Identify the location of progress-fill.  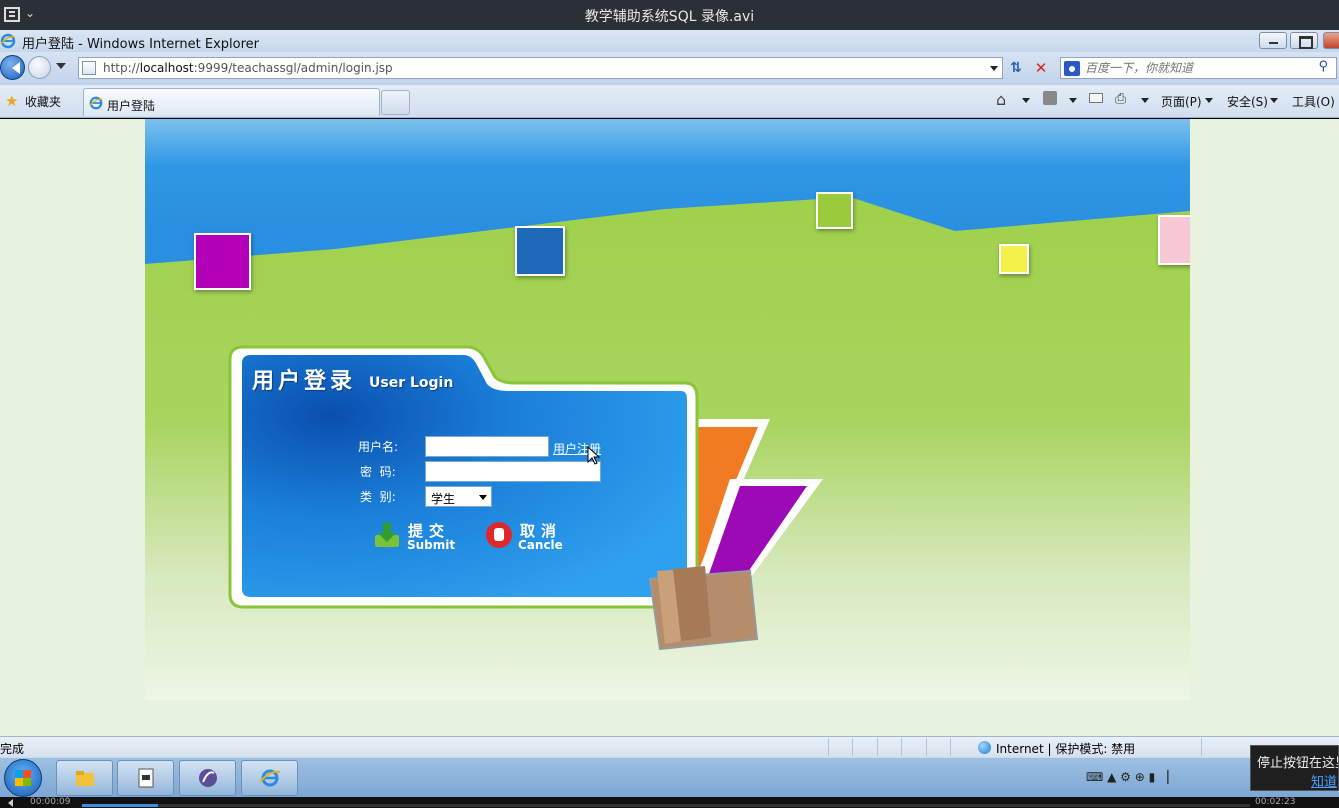
(120, 805).